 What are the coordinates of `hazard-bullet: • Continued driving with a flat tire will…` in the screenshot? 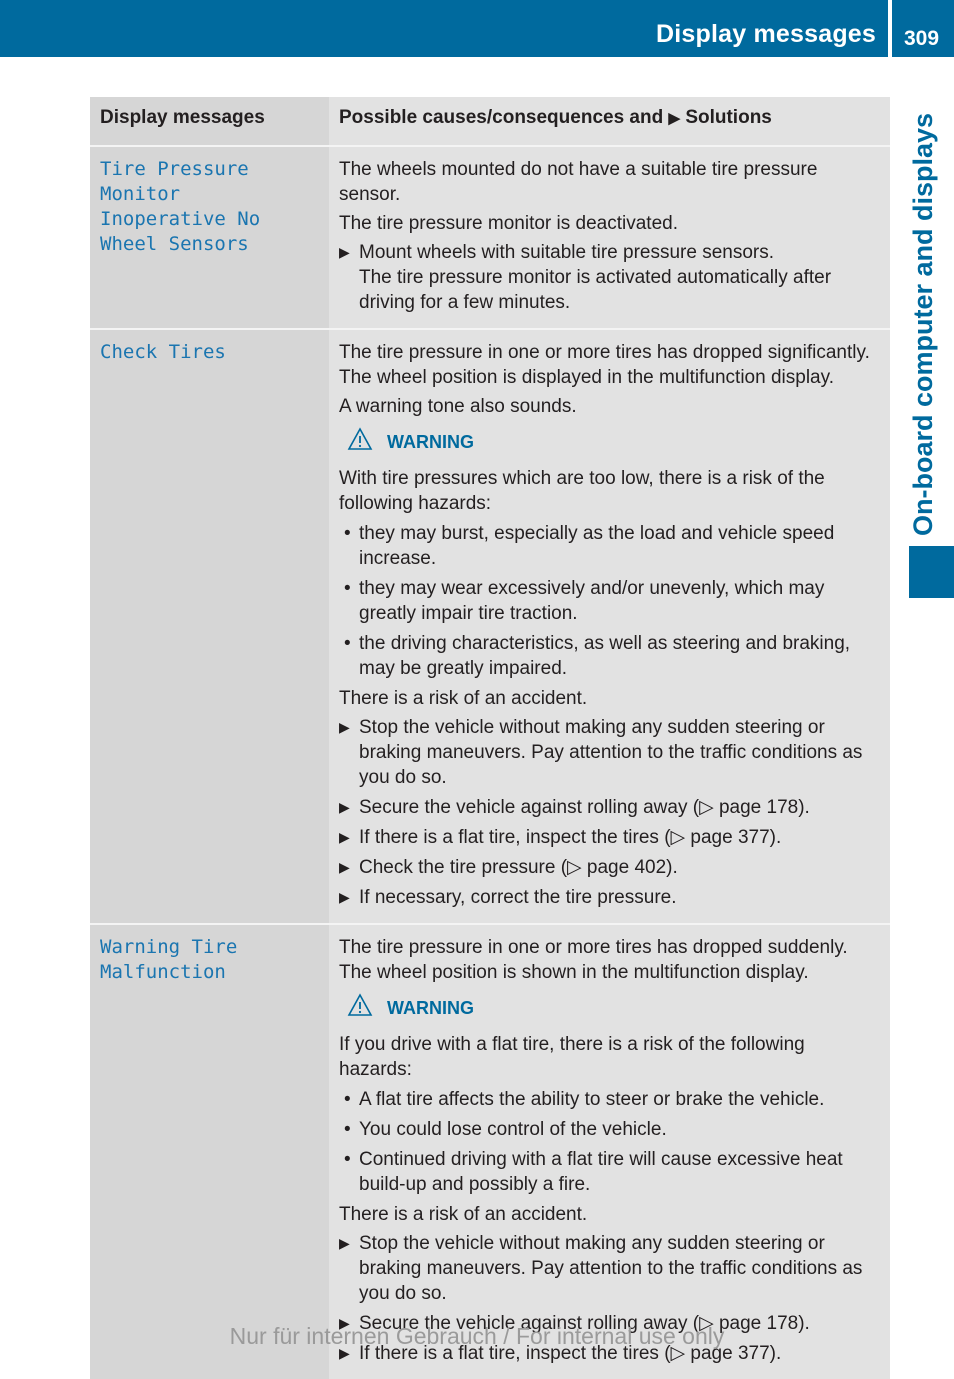 It's located at (610, 1172).